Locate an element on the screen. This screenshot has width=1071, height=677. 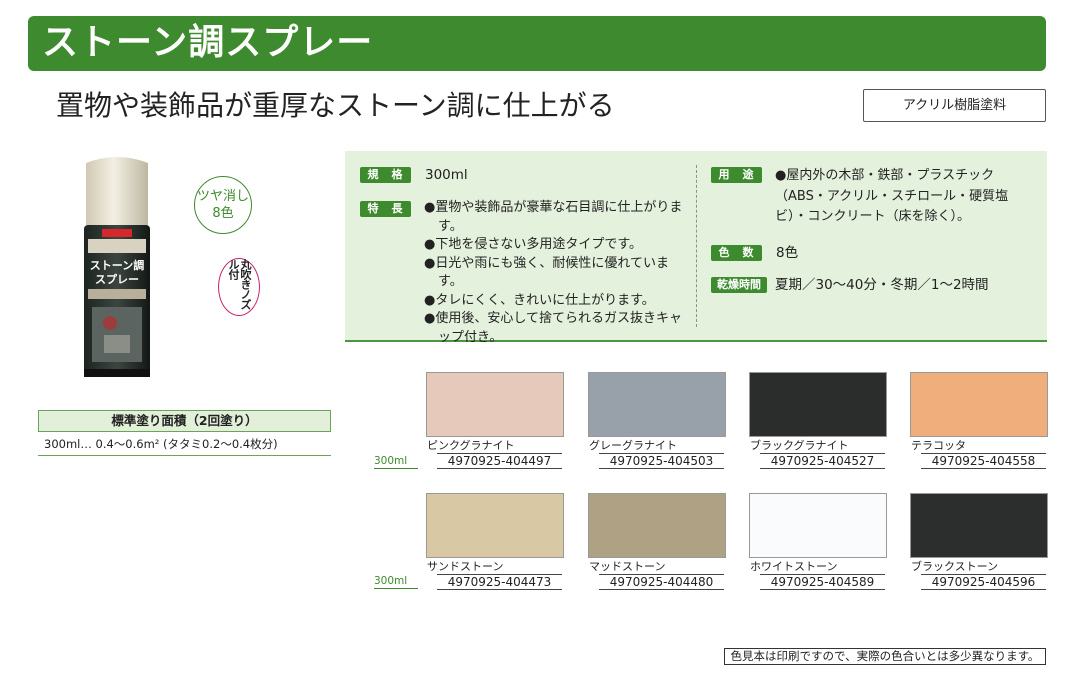
color-swatch: テラコッタ 4970925-404558 is located at coordinates (979, 420).